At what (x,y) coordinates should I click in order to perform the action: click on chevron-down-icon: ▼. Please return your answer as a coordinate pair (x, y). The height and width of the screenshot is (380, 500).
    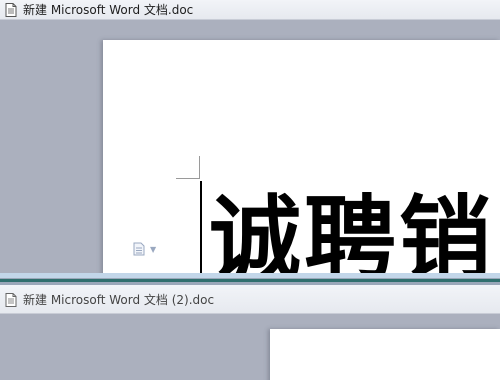
    Looking at the image, I should click on (153, 250).